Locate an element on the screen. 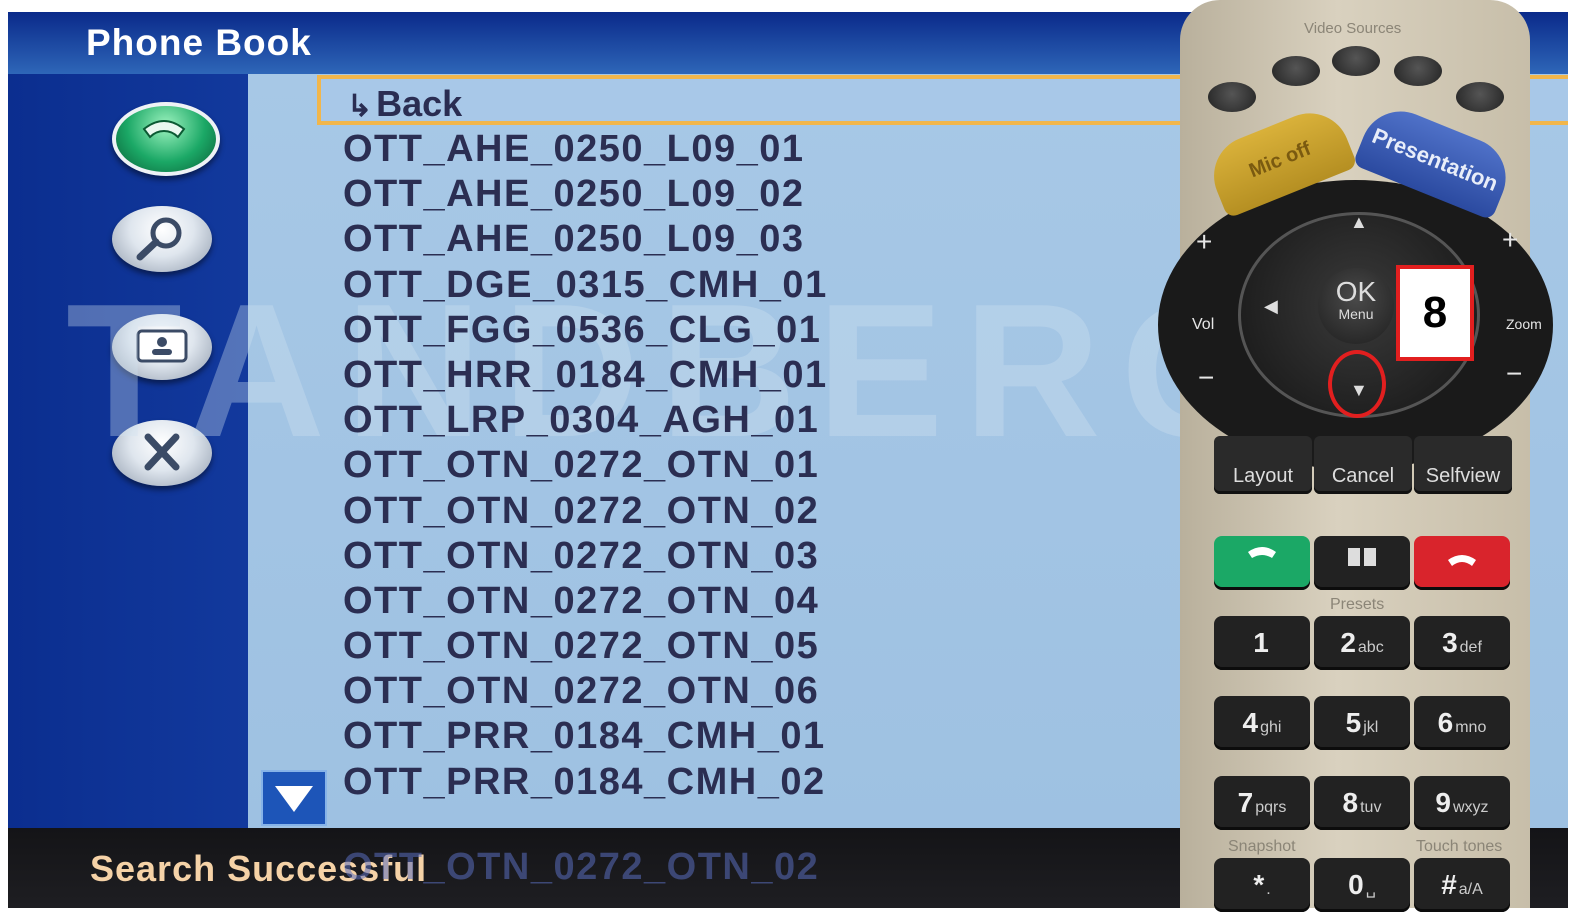 Image resolution: width=1575 pixels, height=912 pixels. key-5: 5 jkl is located at coordinates (1362, 723).